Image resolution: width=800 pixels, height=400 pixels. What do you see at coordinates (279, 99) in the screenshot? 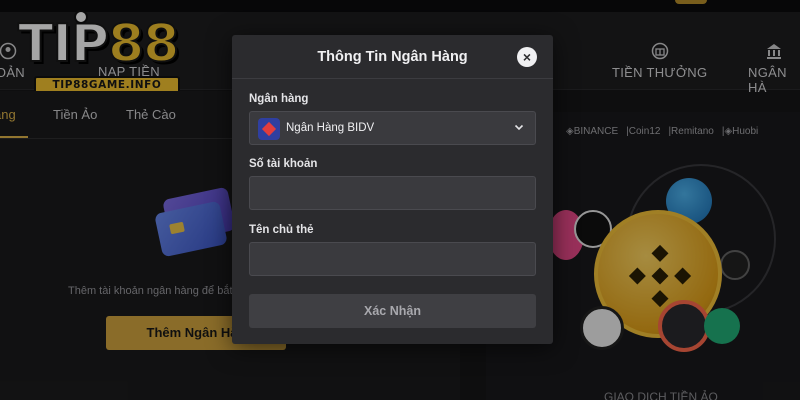
I see `bank-select-label: Ngân hàng` at bounding box center [279, 99].